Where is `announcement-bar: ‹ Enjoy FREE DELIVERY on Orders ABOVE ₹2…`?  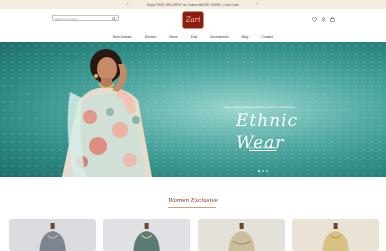
announcement-bar: ‹ Enjoy FREE DELIVERY on Orders ABOVE ₹2… is located at coordinates (193, 4).